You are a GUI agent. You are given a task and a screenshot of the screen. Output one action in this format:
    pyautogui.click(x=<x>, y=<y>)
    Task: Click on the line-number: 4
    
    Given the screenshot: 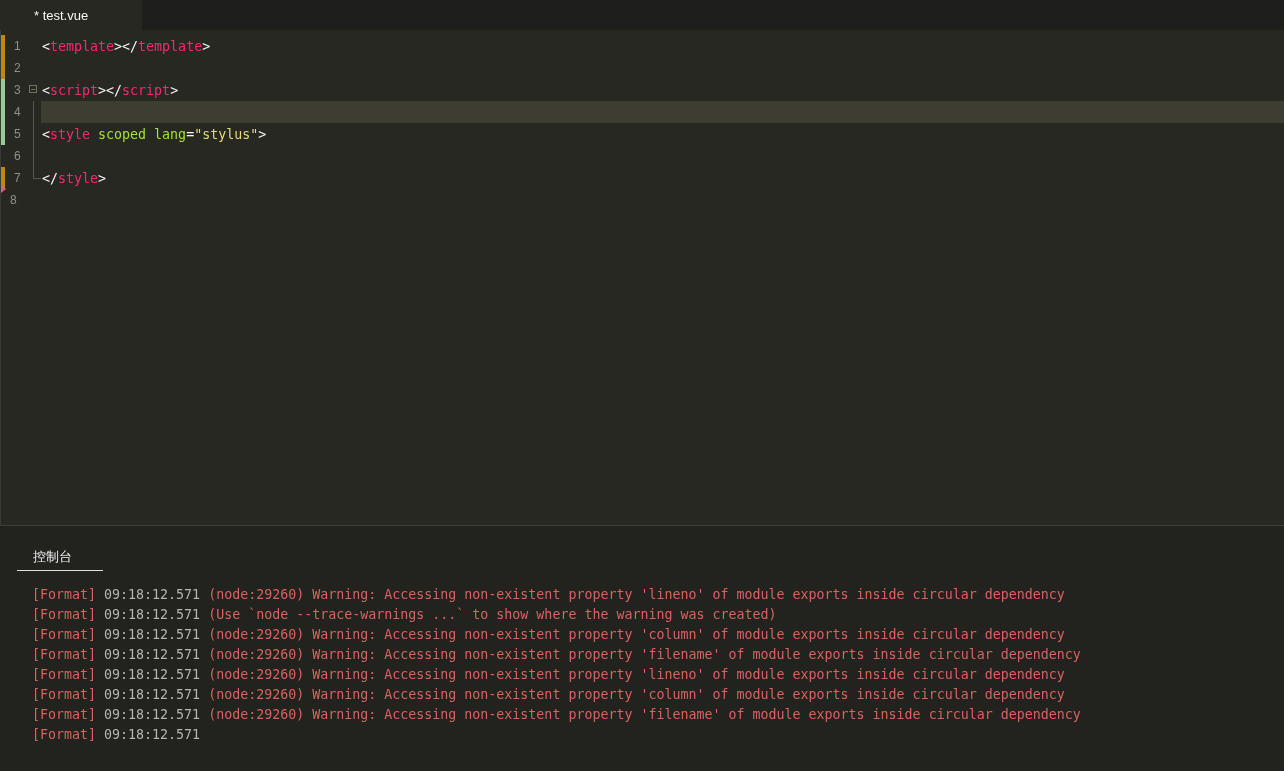 What is the action you would take?
    pyautogui.click(x=18, y=112)
    